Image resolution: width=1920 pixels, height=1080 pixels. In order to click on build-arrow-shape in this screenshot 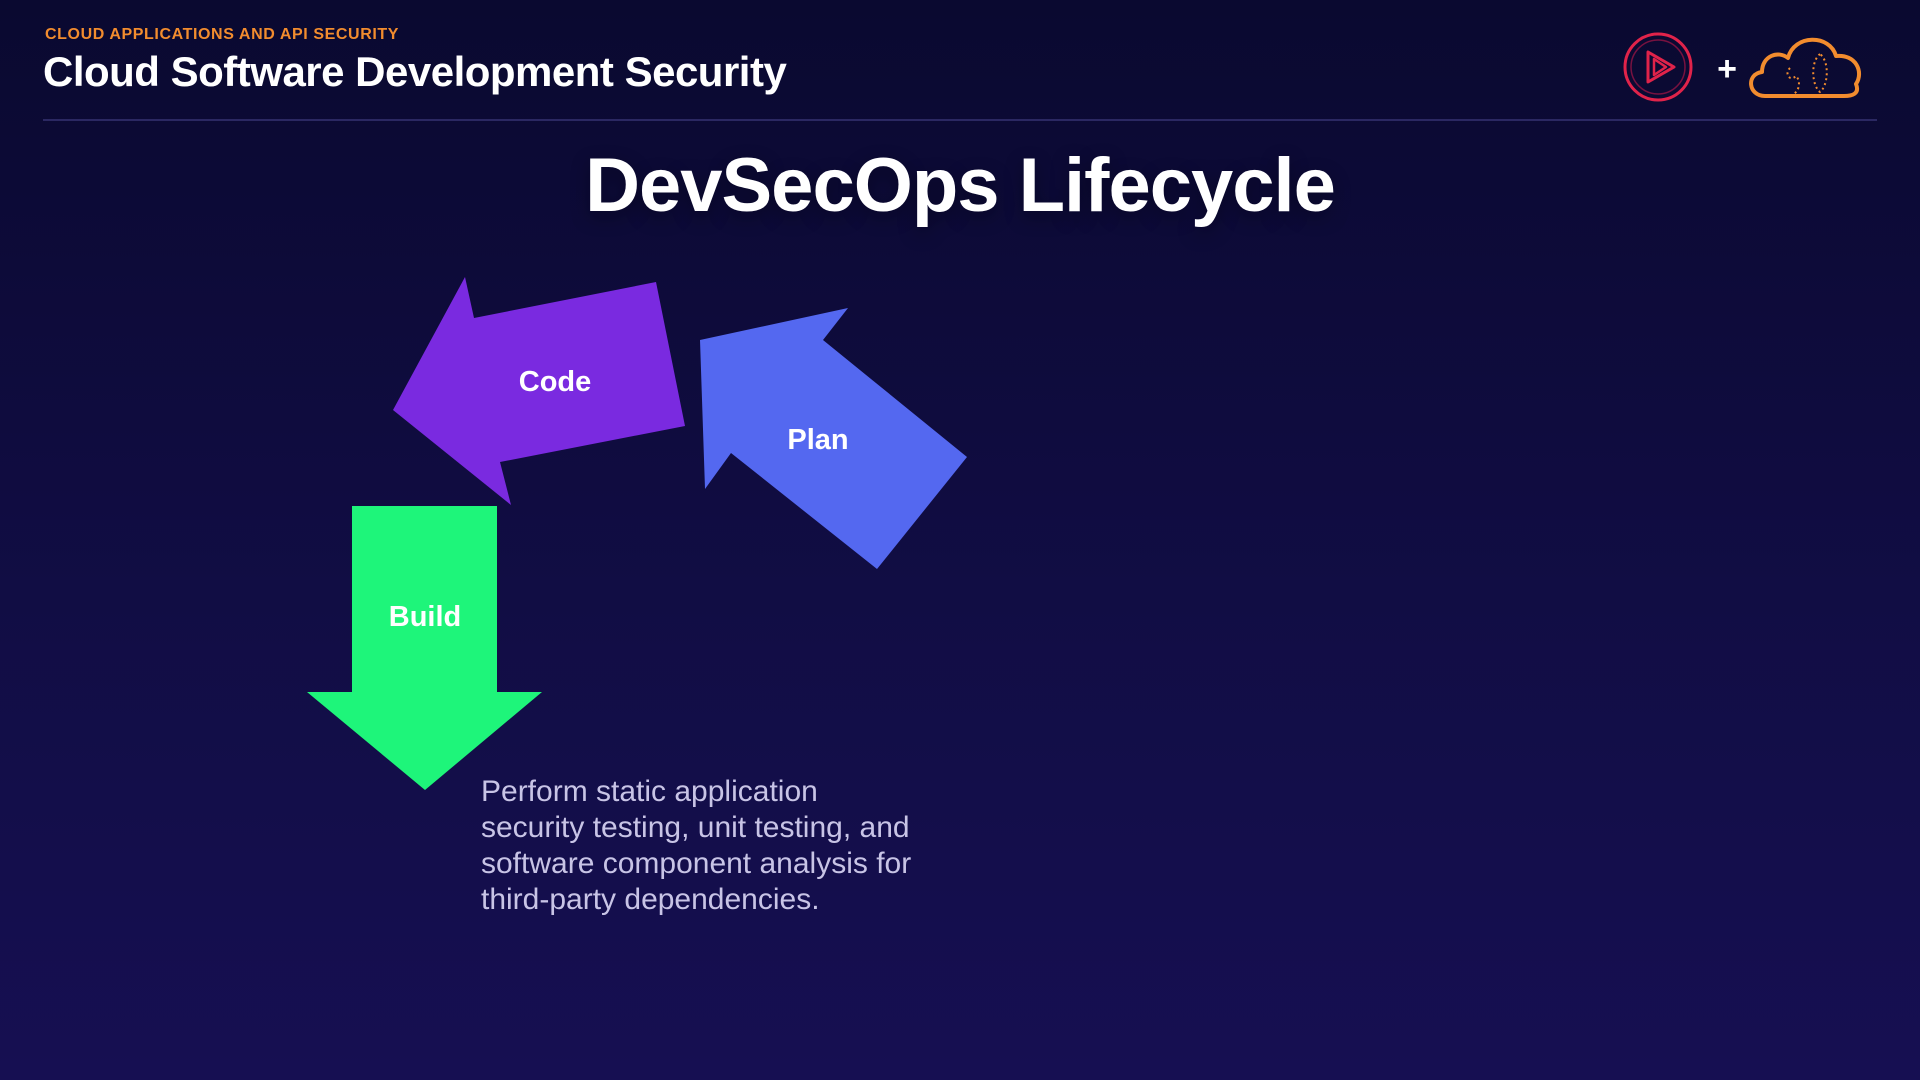, I will do `click(424, 648)`.